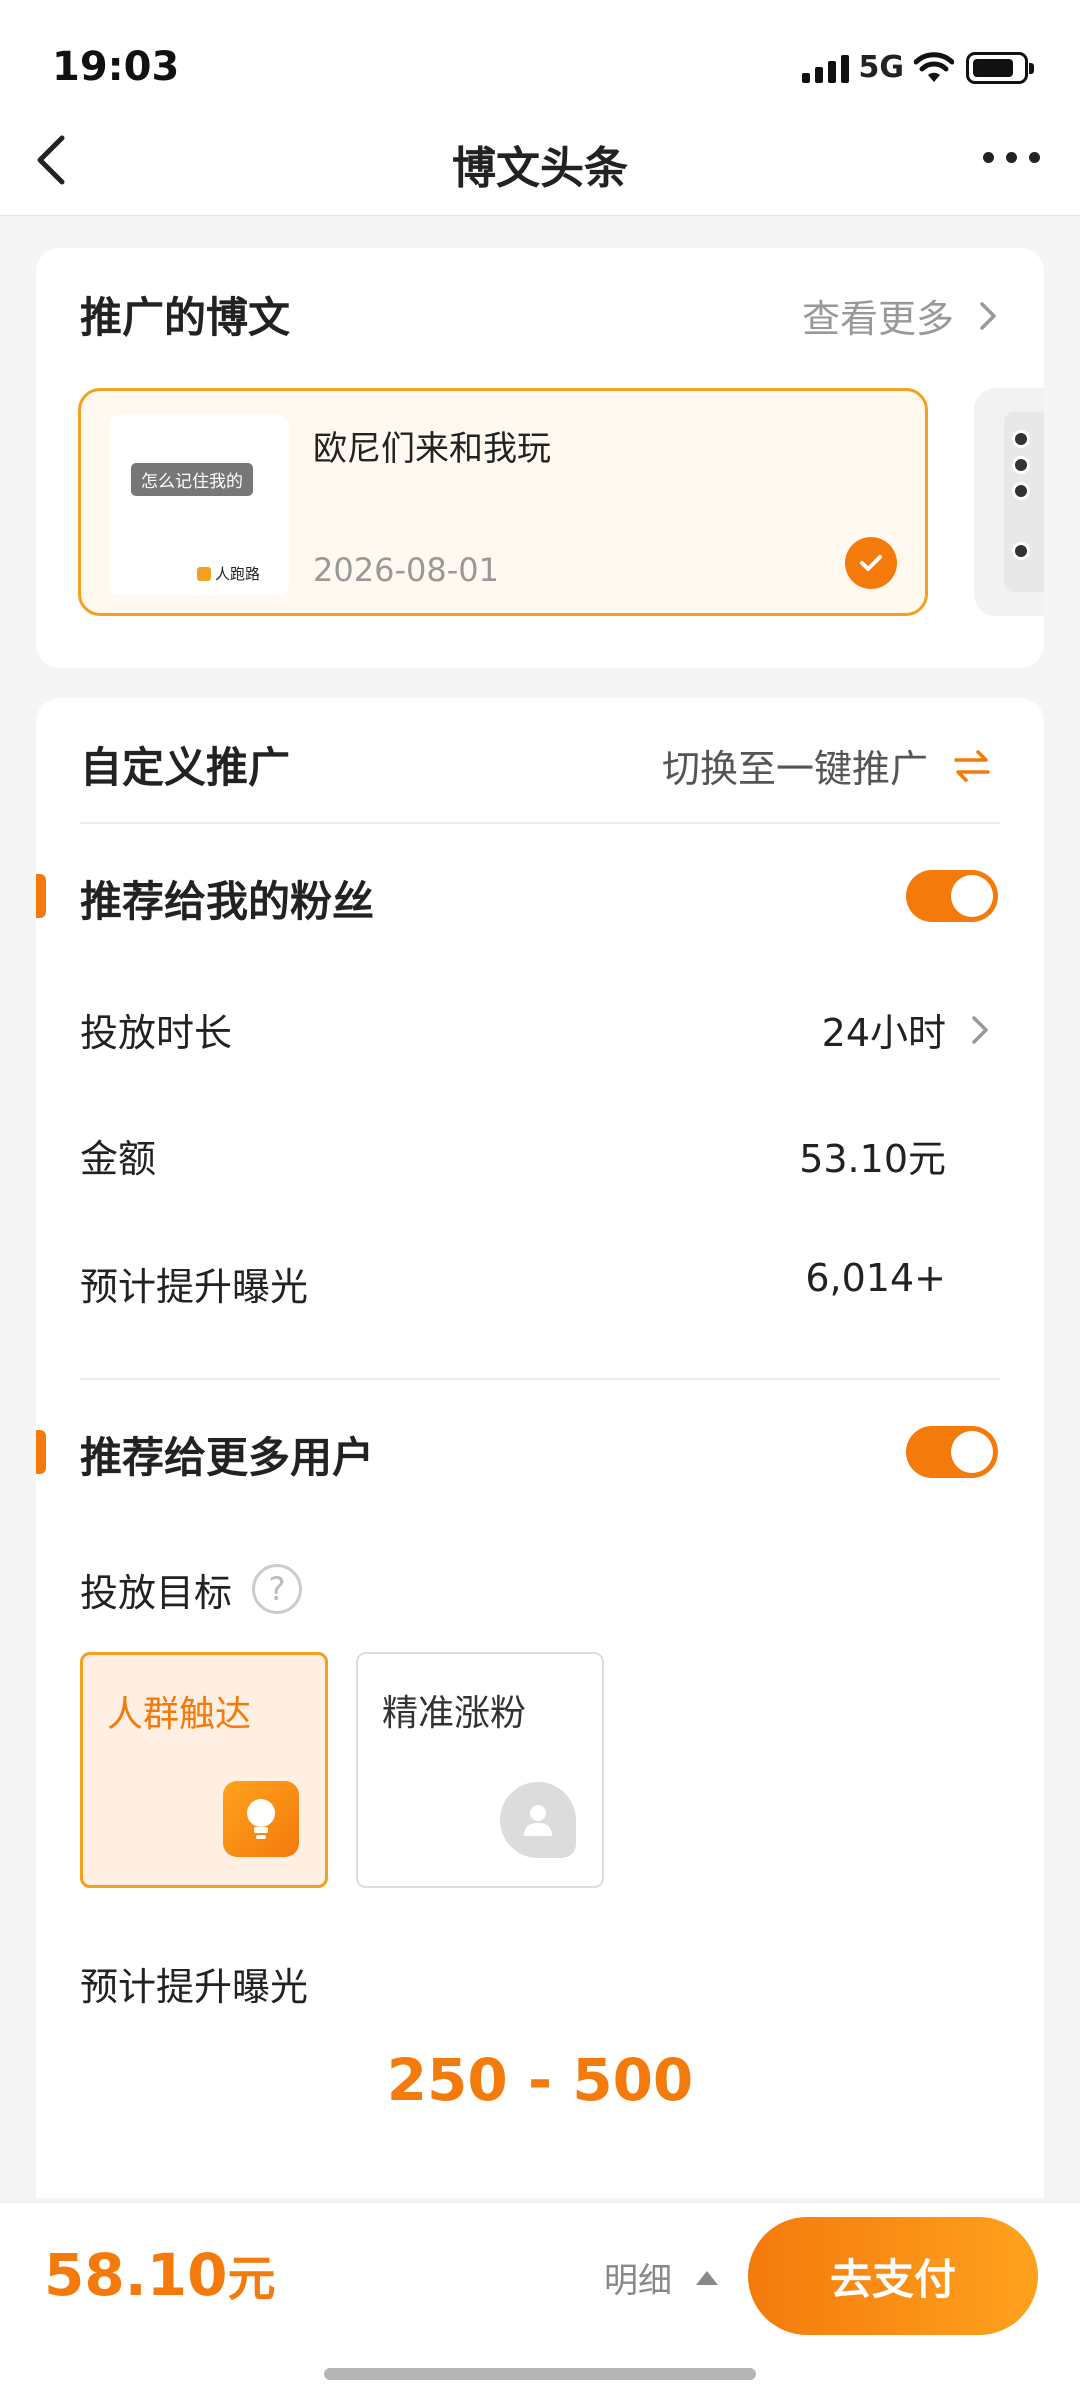 Image resolution: width=1080 pixels, height=2400 pixels. What do you see at coordinates (1011, 157) in the screenshot?
I see `more-options-icon` at bounding box center [1011, 157].